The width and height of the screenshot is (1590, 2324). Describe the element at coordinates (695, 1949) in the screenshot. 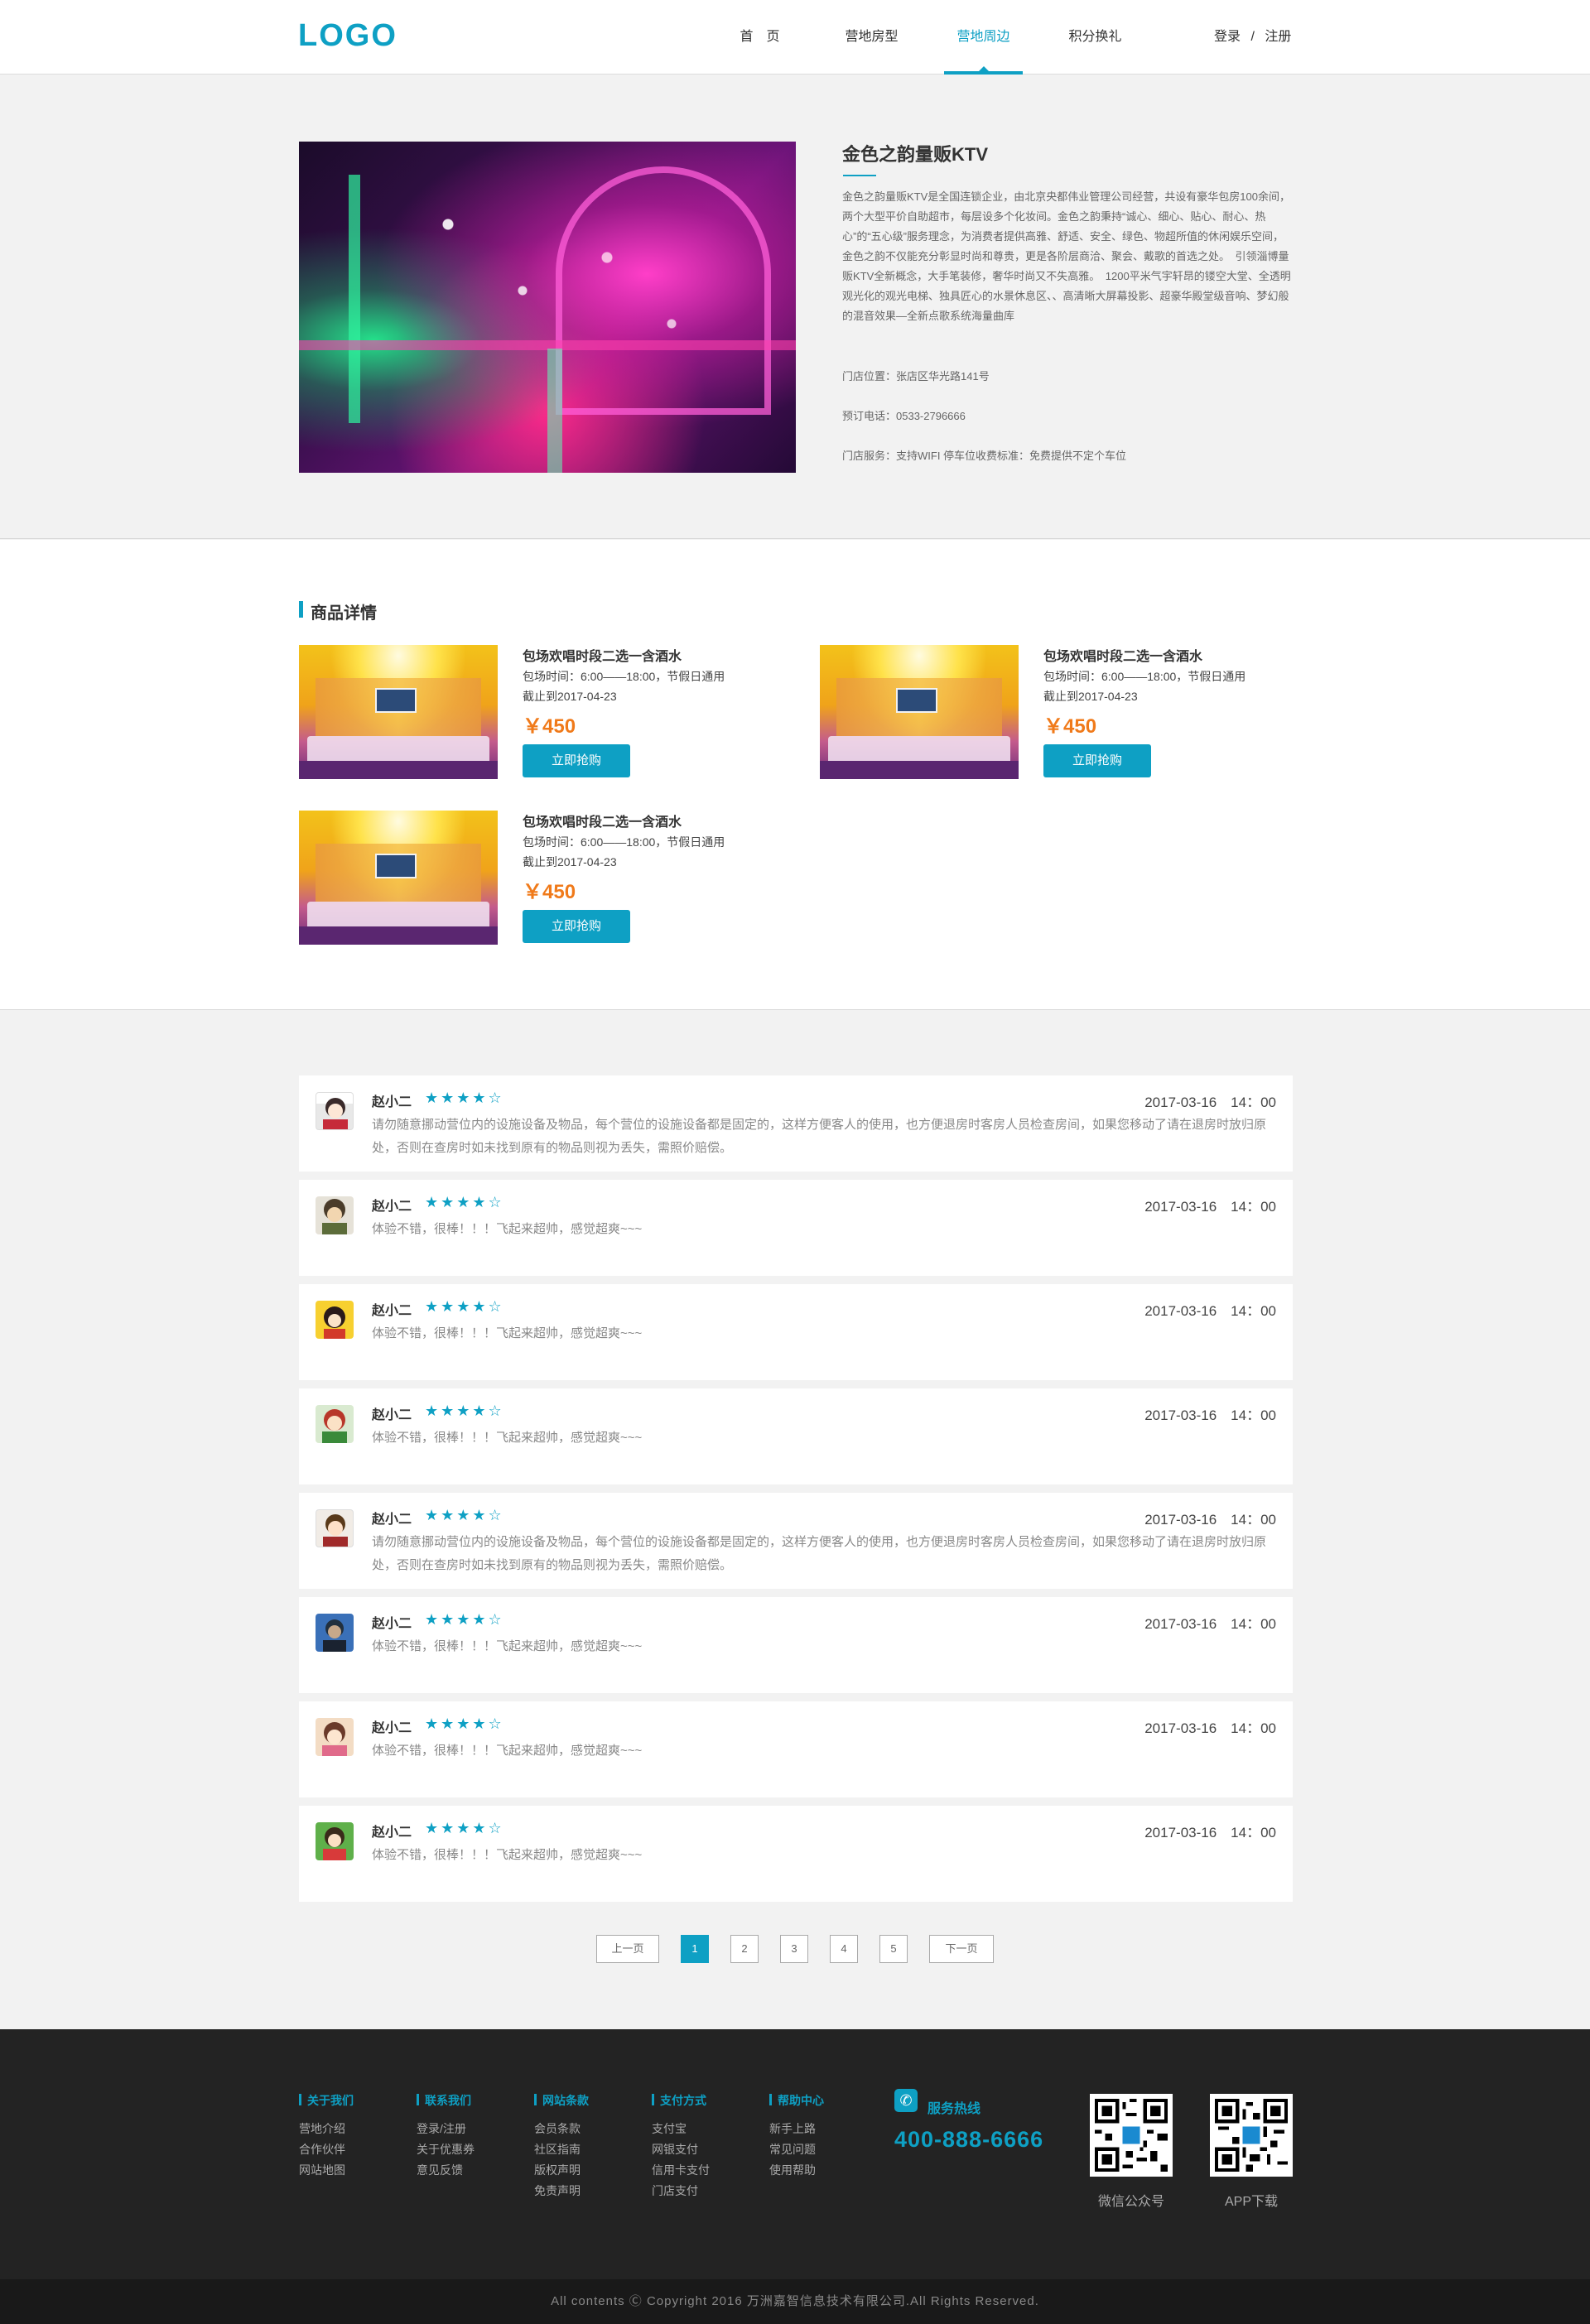

I see `page-button-1: 1` at that location.